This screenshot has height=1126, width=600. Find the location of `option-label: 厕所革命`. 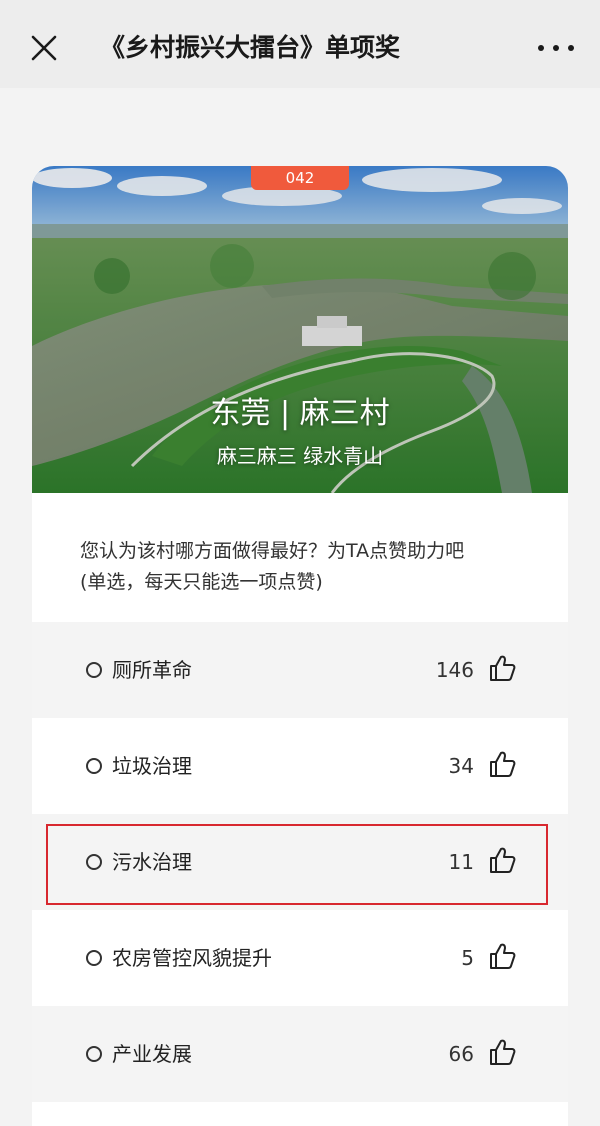

option-label: 厕所革命 is located at coordinates (152, 670).